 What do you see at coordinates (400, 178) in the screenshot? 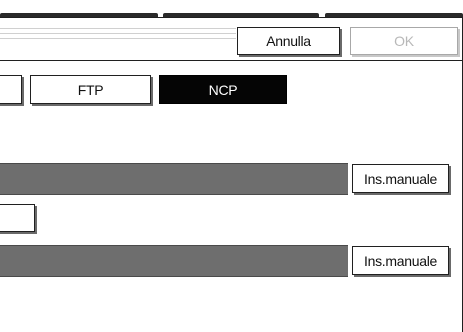
I see `manual-entry-button-1: Ins.manuale` at bounding box center [400, 178].